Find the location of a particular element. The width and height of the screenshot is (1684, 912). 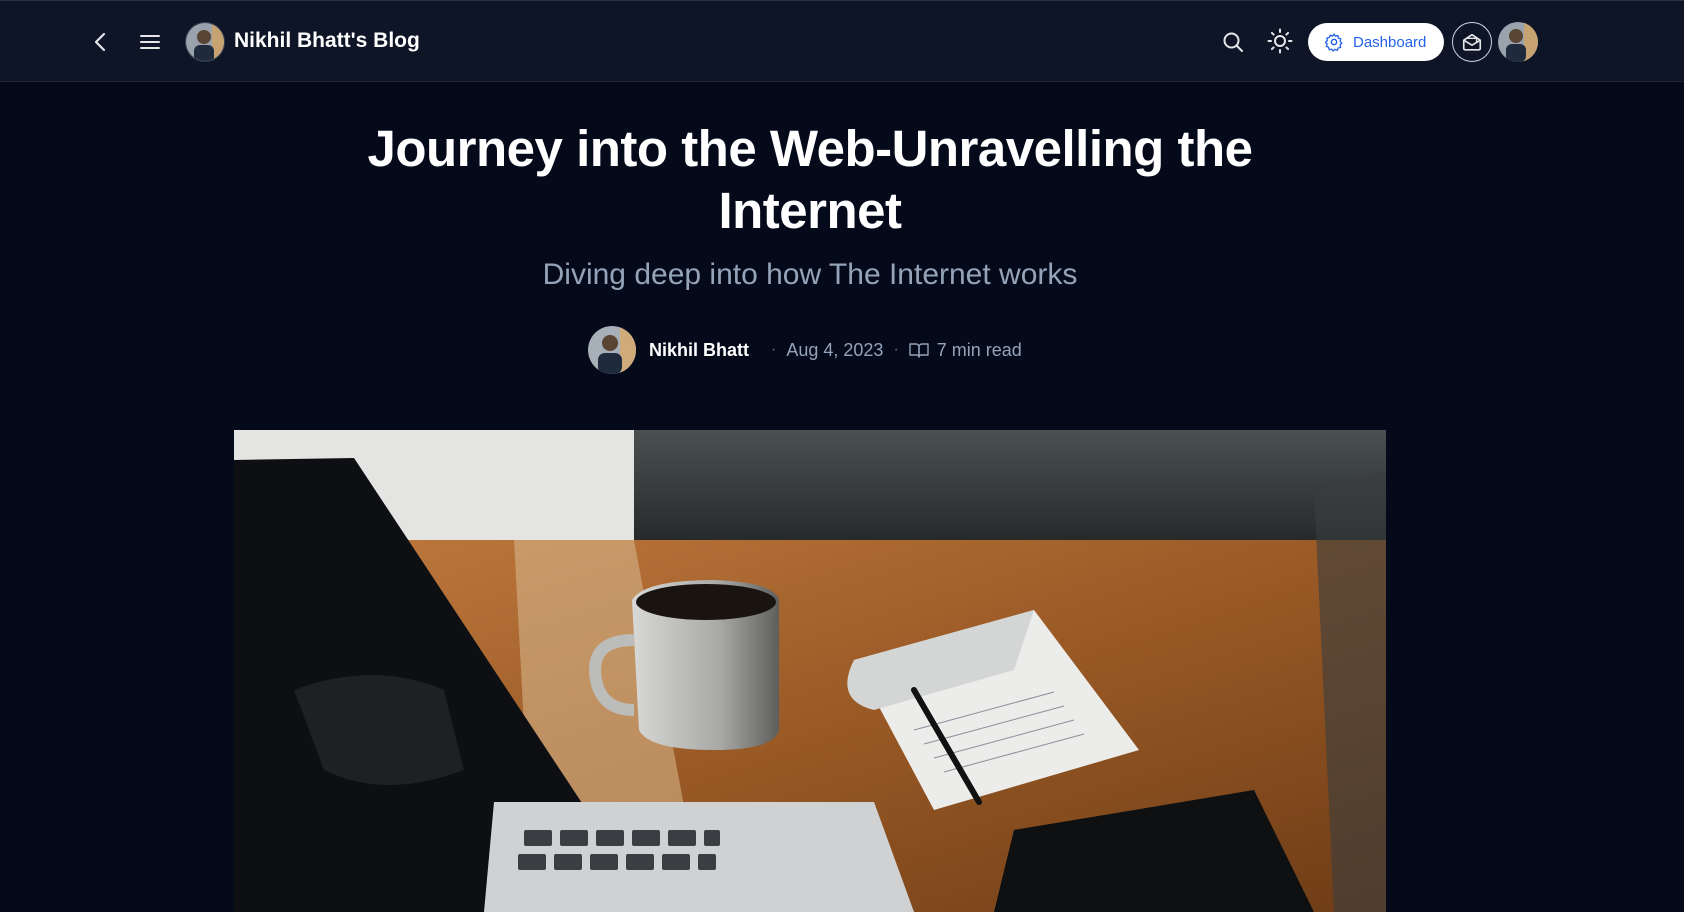

sun-icon is located at coordinates (1280, 41).